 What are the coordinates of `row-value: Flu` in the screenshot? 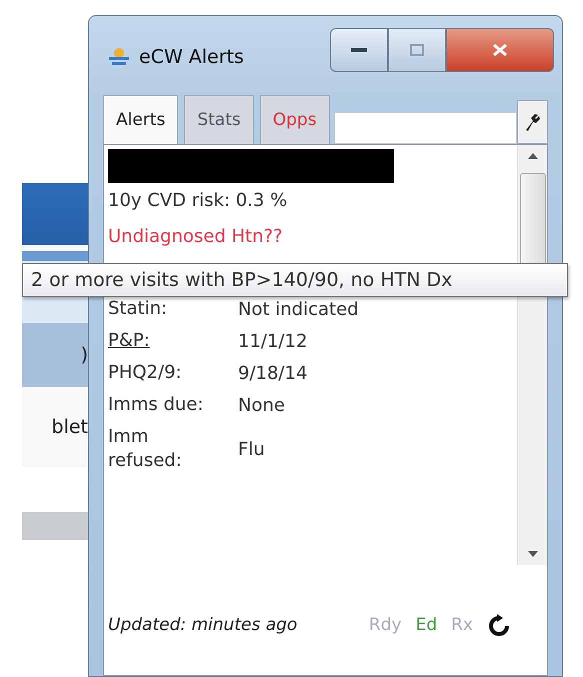 It's located at (252, 449).